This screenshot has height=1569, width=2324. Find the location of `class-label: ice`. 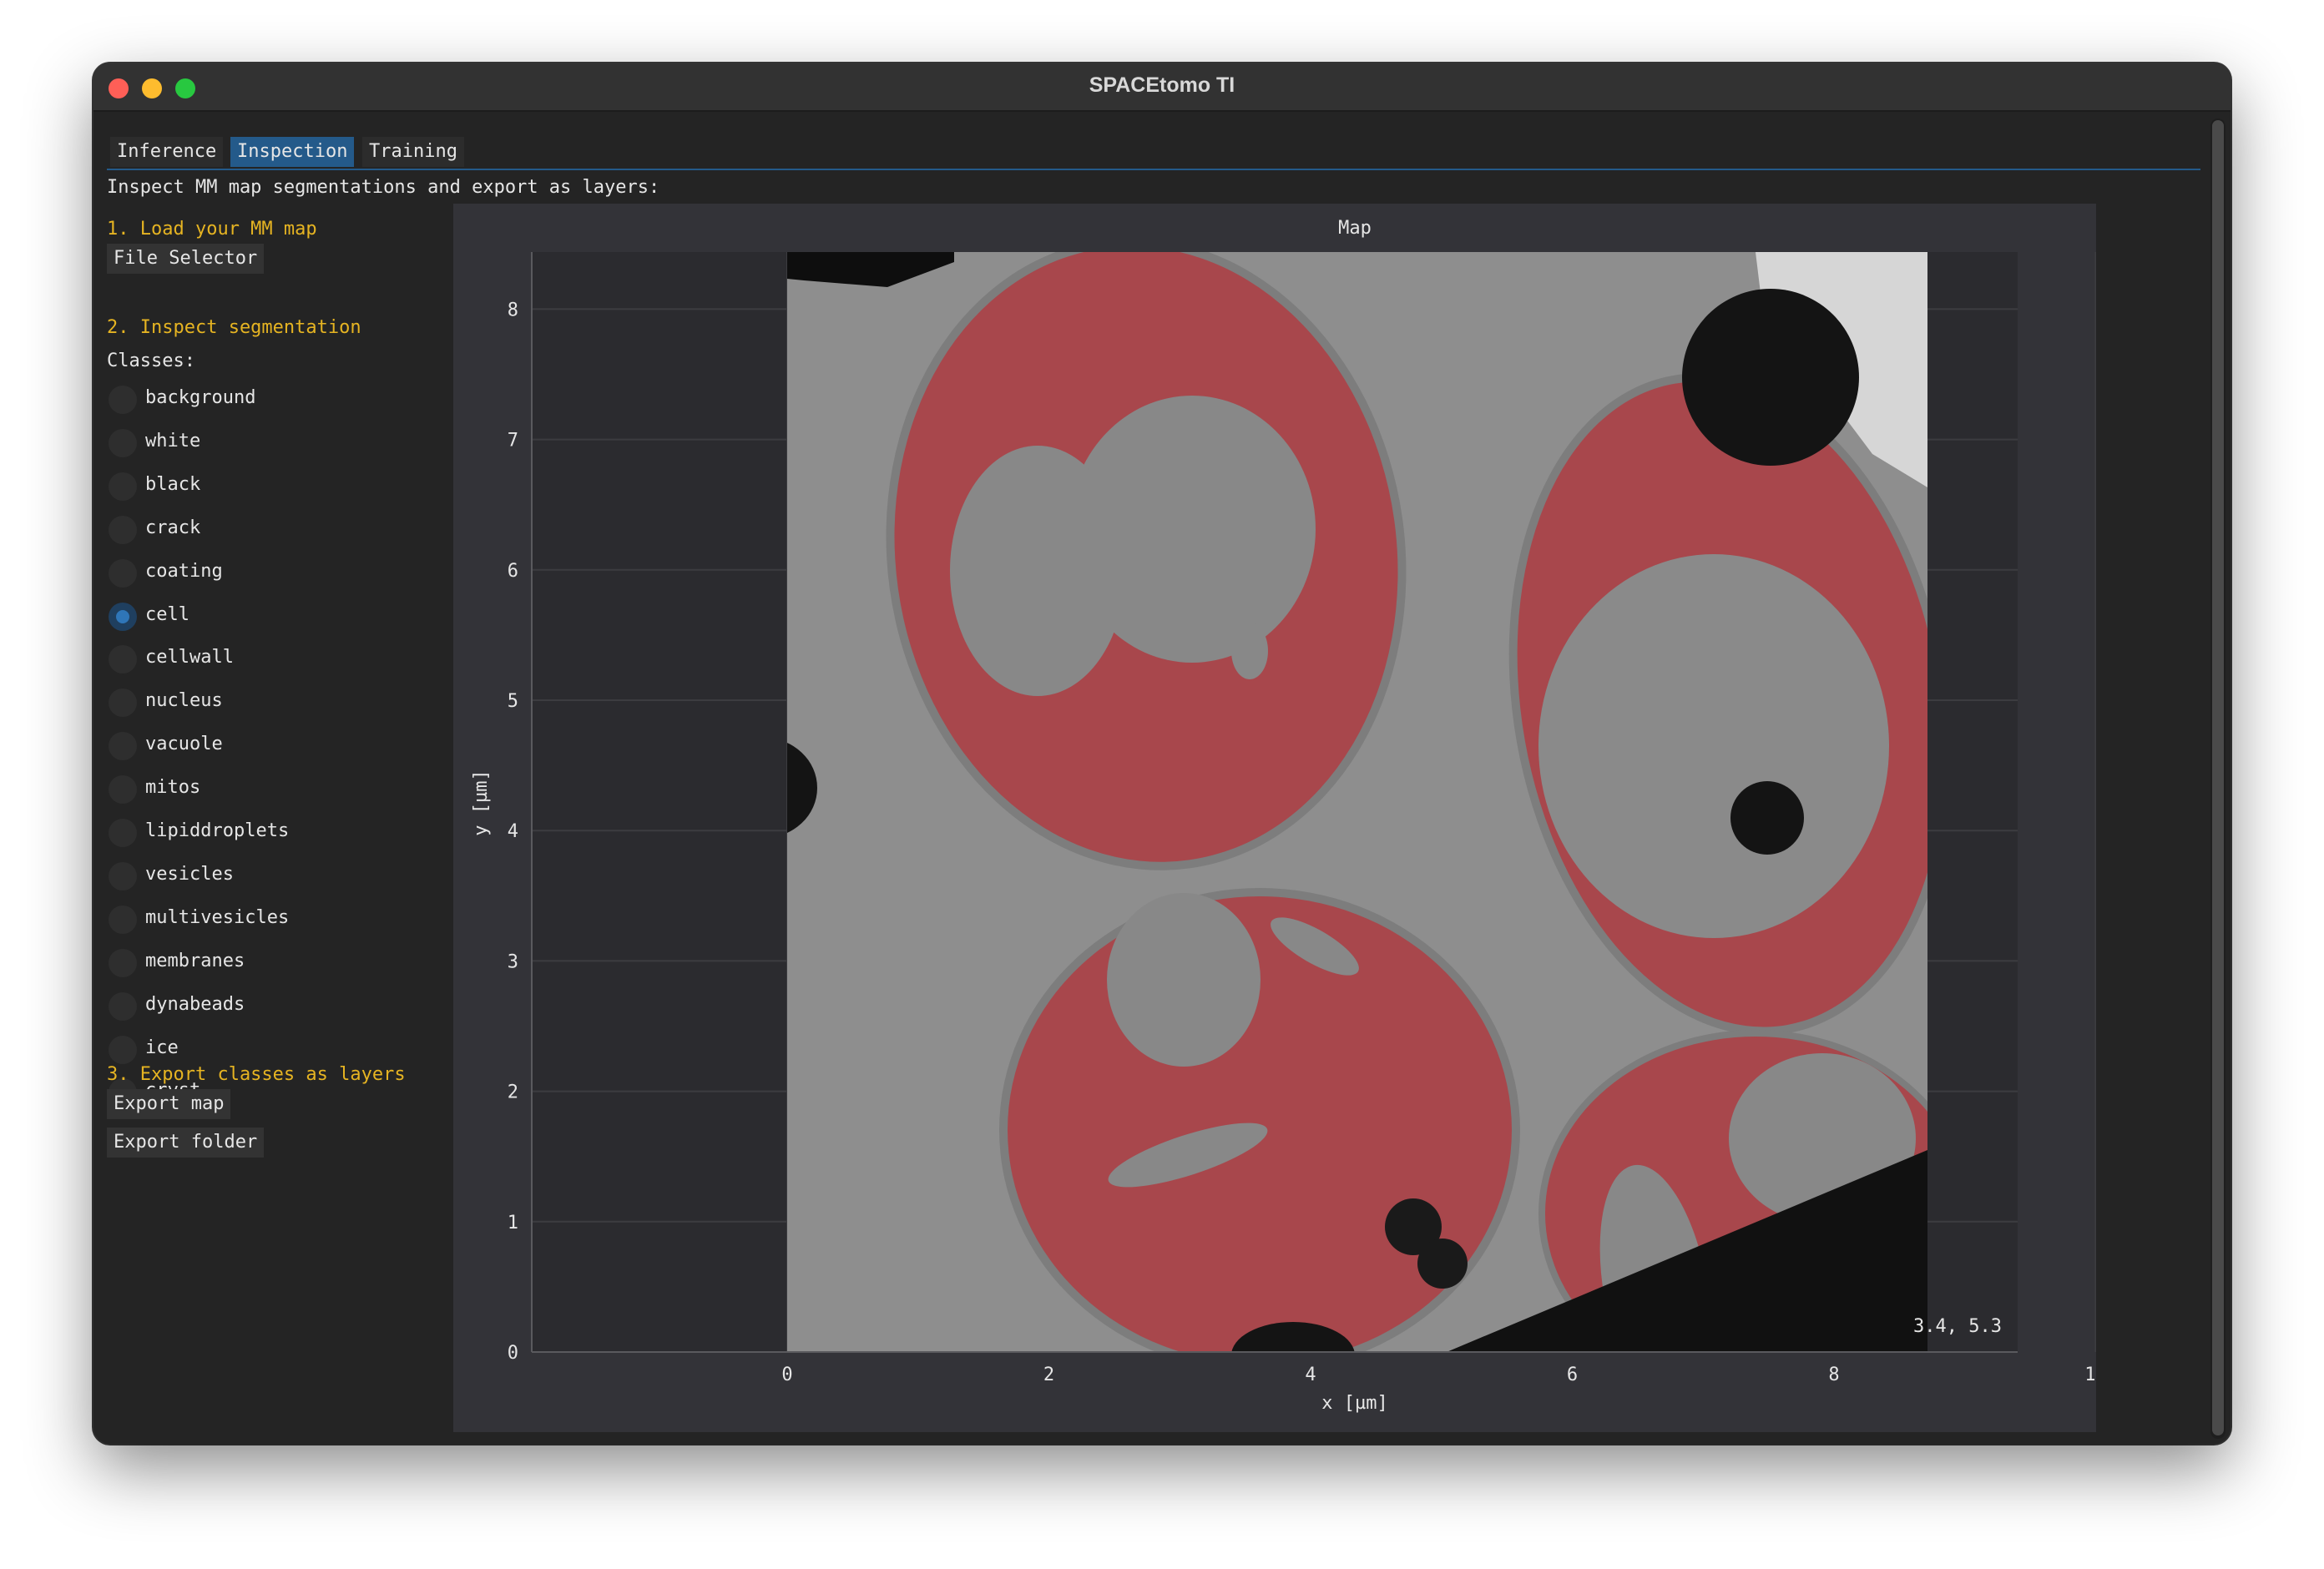

class-label: ice is located at coordinates (162, 1047).